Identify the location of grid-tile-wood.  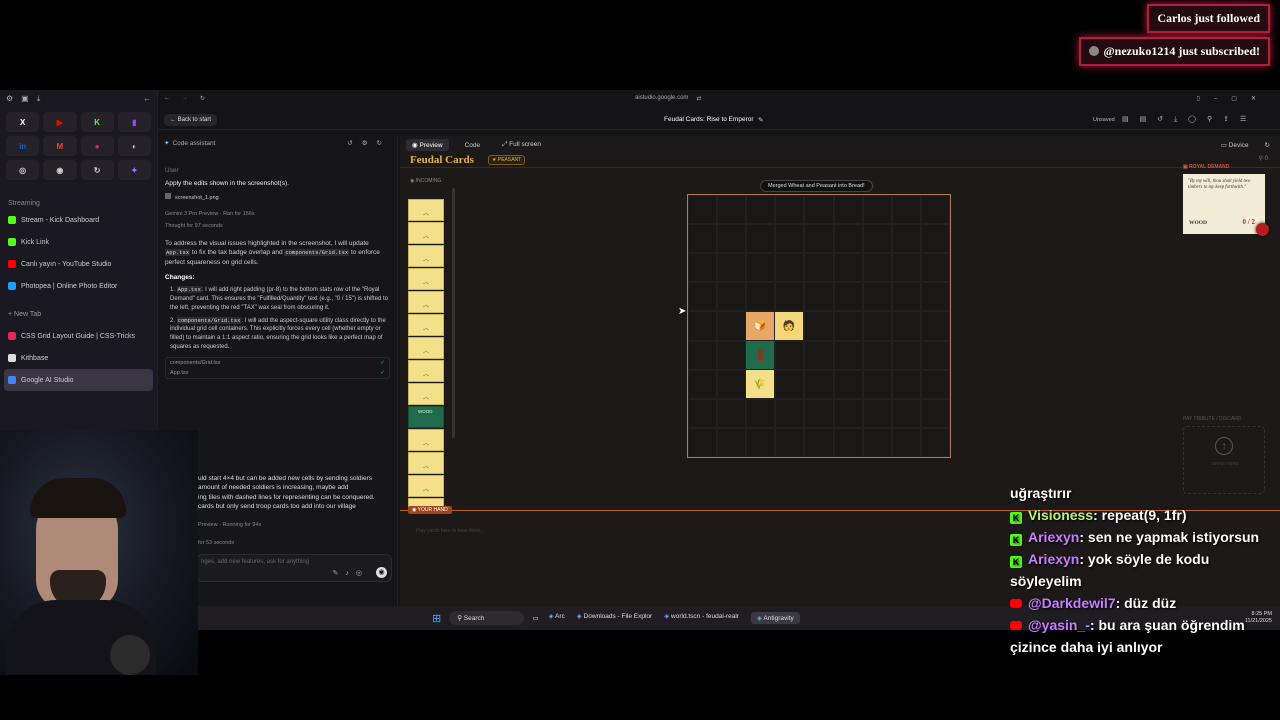
(760, 355).